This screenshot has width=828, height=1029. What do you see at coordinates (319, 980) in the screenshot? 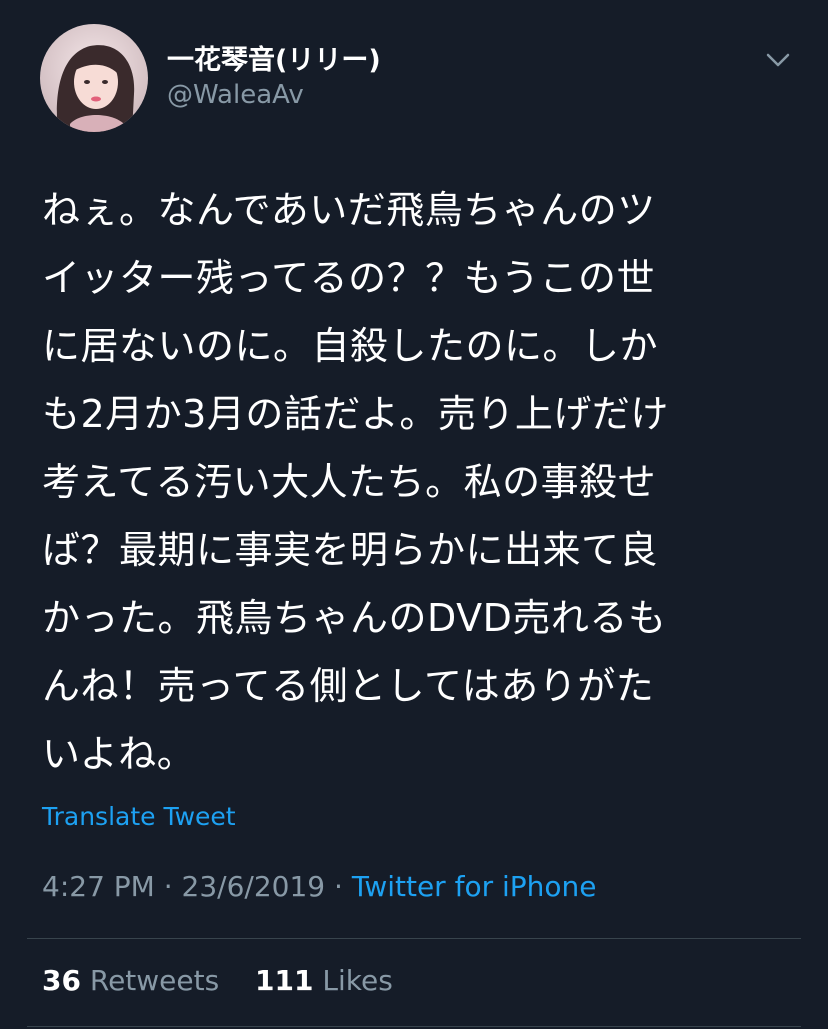
I see `likes-stat: 111 Likes` at bounding box center [319, 980].